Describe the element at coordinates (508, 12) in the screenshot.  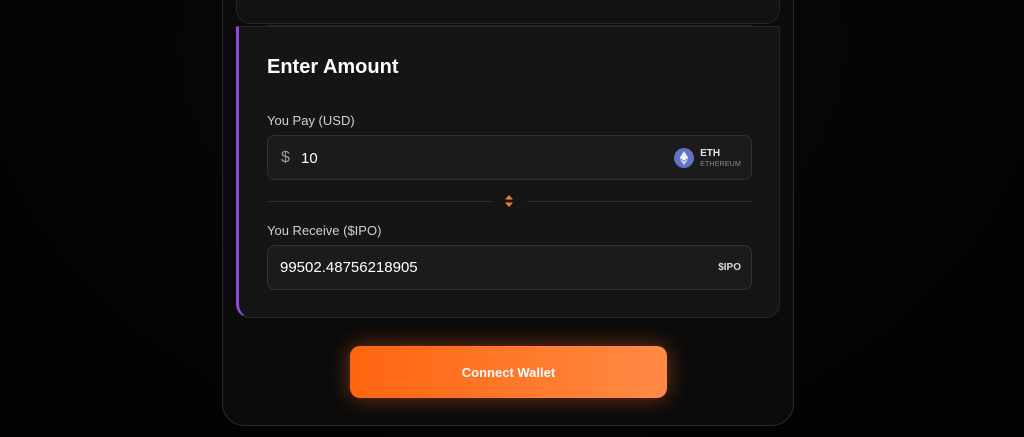
I see `previous-section-card` at that location.